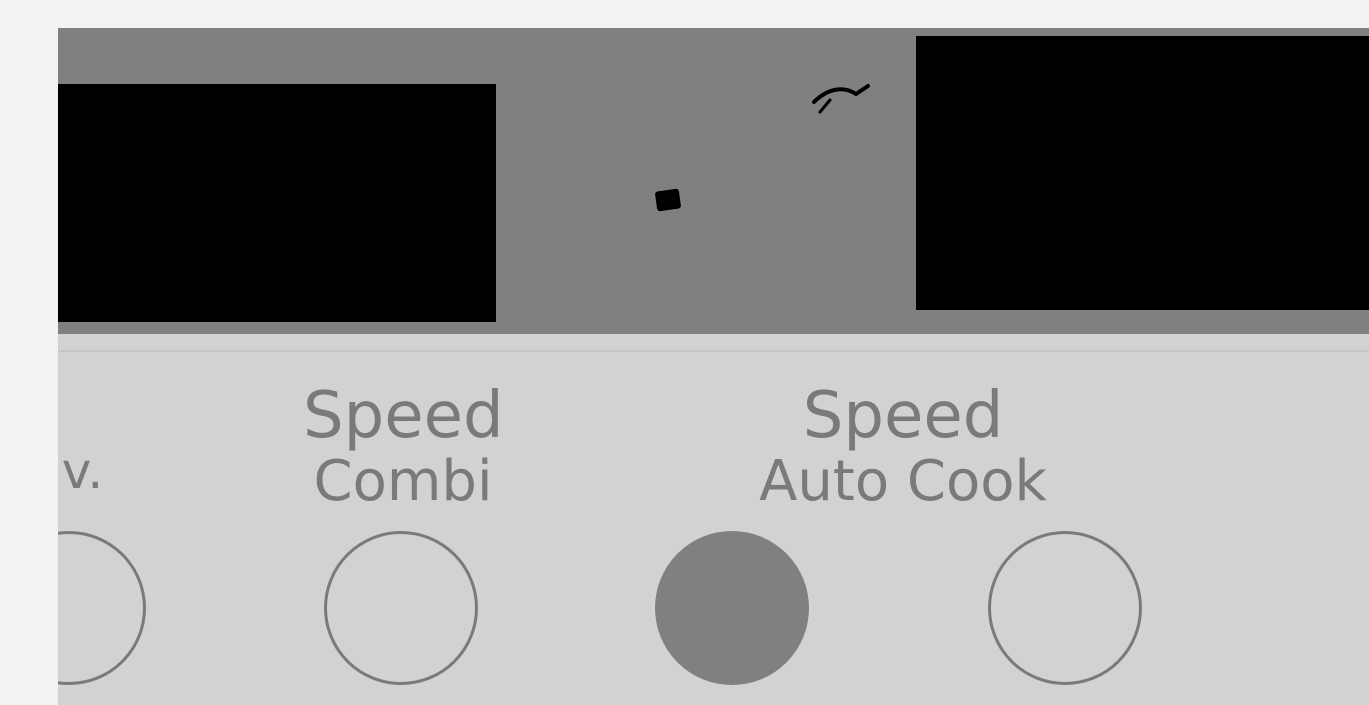  What do you see at coordinates (903, 416) in the screenshot?
I see `speed-auto-cook-label-line1: Speed` at bounding box center [903, 416].